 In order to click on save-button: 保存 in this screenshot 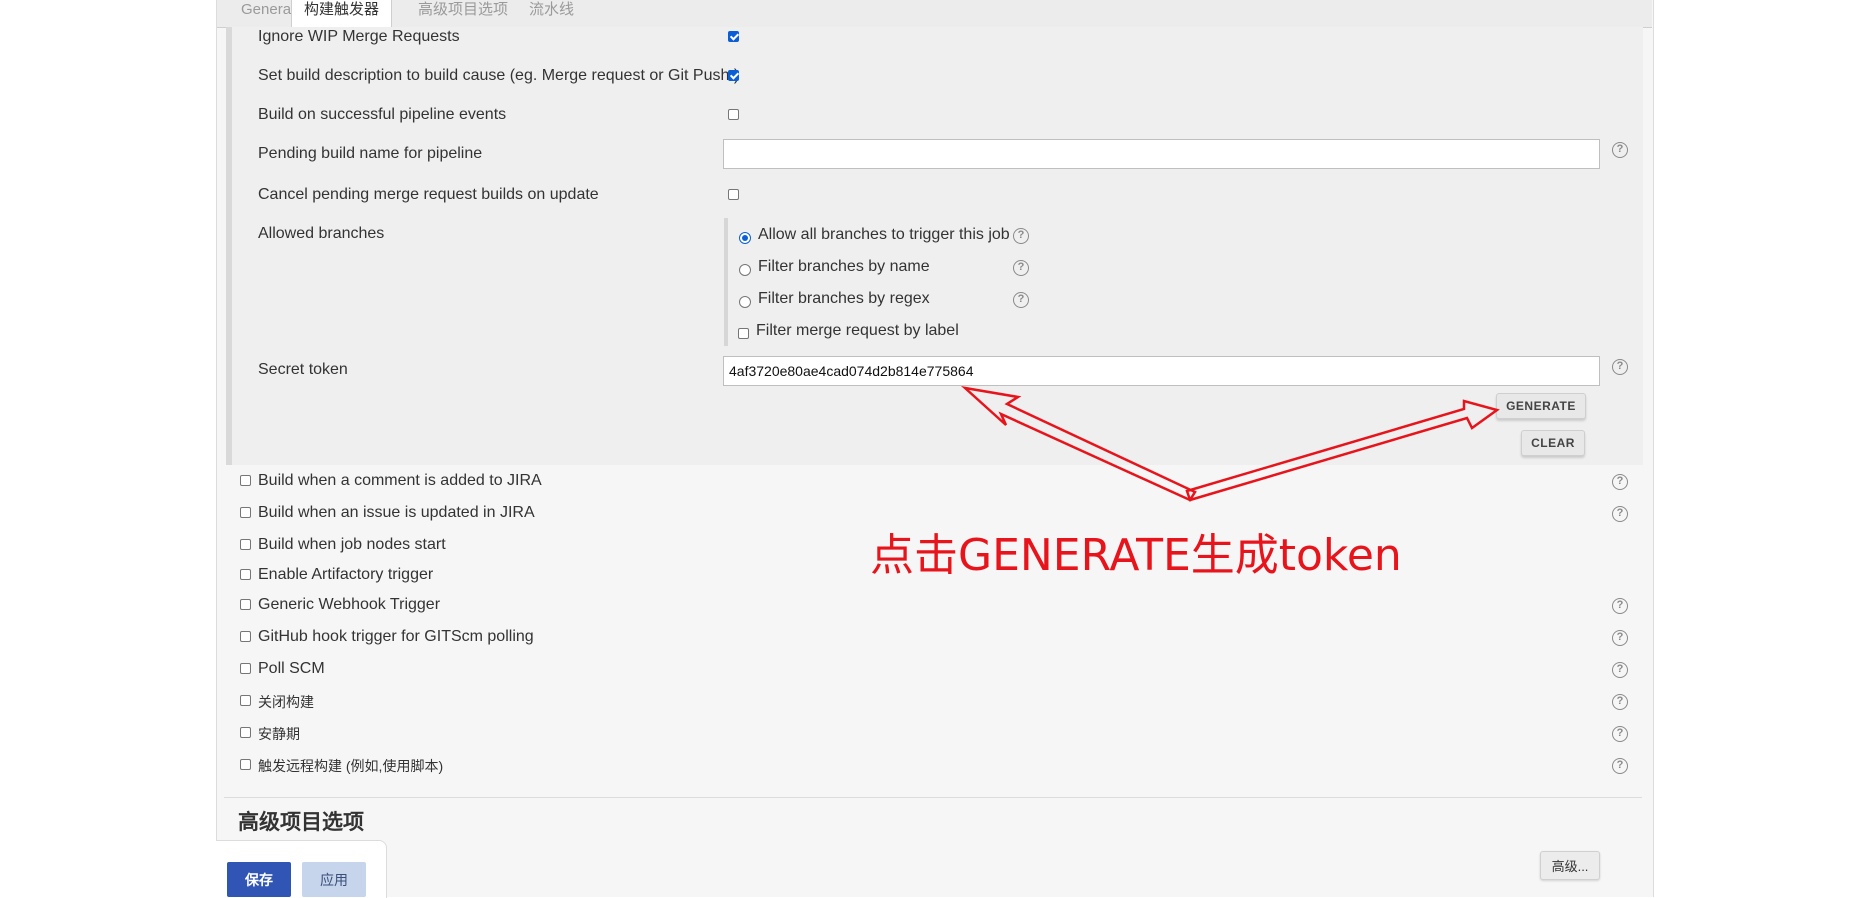, I will do `click(259, 879)`.